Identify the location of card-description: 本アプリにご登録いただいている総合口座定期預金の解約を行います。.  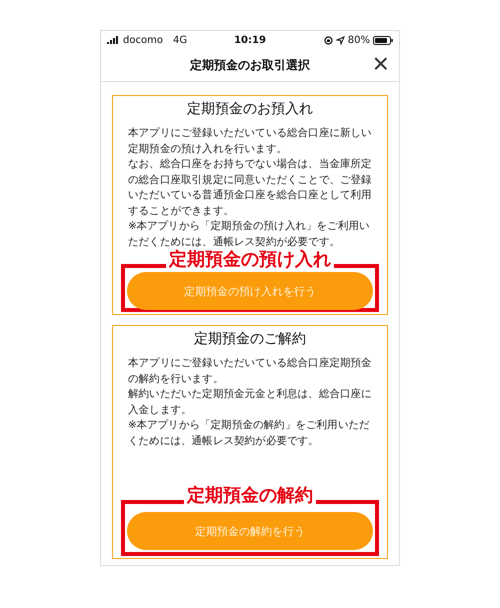
(250, 371).